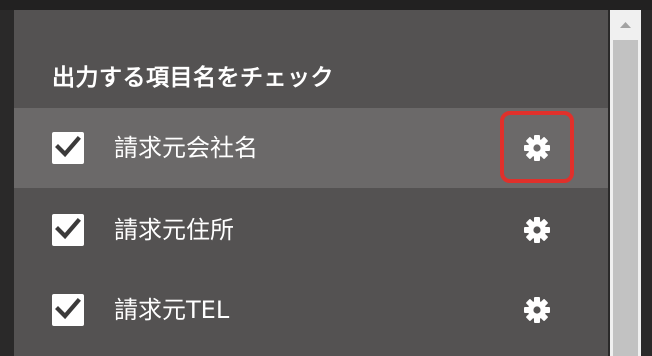  Describe the element at coordinates (646, 183) in the screenshot. I see `window-edge` at that location.